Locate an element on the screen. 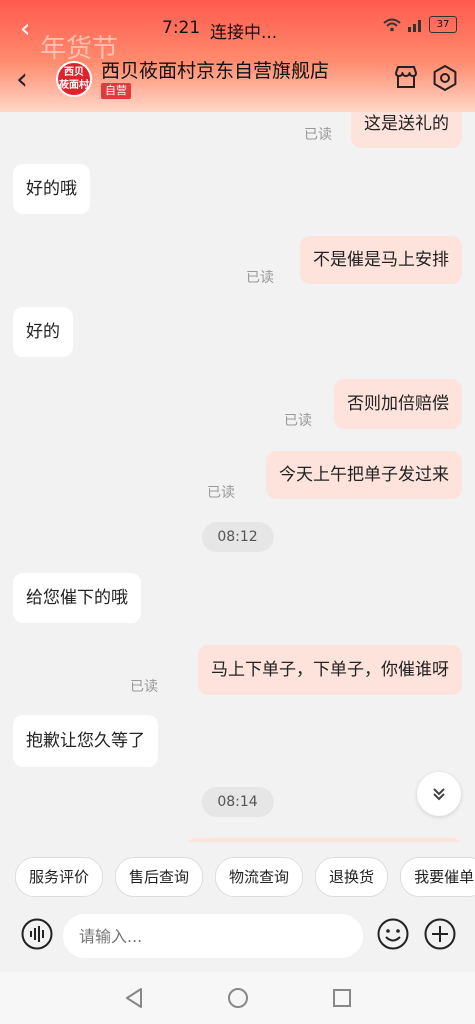 This screenshot has height=1024, width=475. message-out: 马上下单子，下单子，你催谁呀 is located at coordinates (330, 670).